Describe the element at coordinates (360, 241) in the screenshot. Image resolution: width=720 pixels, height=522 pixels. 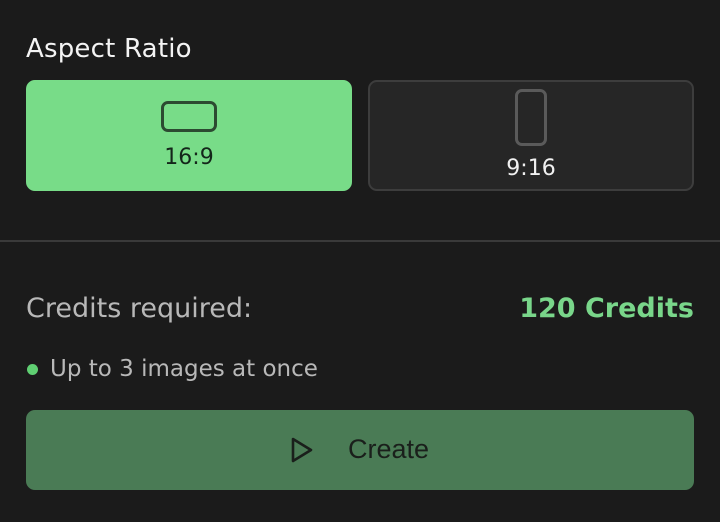
I see `section-divider` at that location.